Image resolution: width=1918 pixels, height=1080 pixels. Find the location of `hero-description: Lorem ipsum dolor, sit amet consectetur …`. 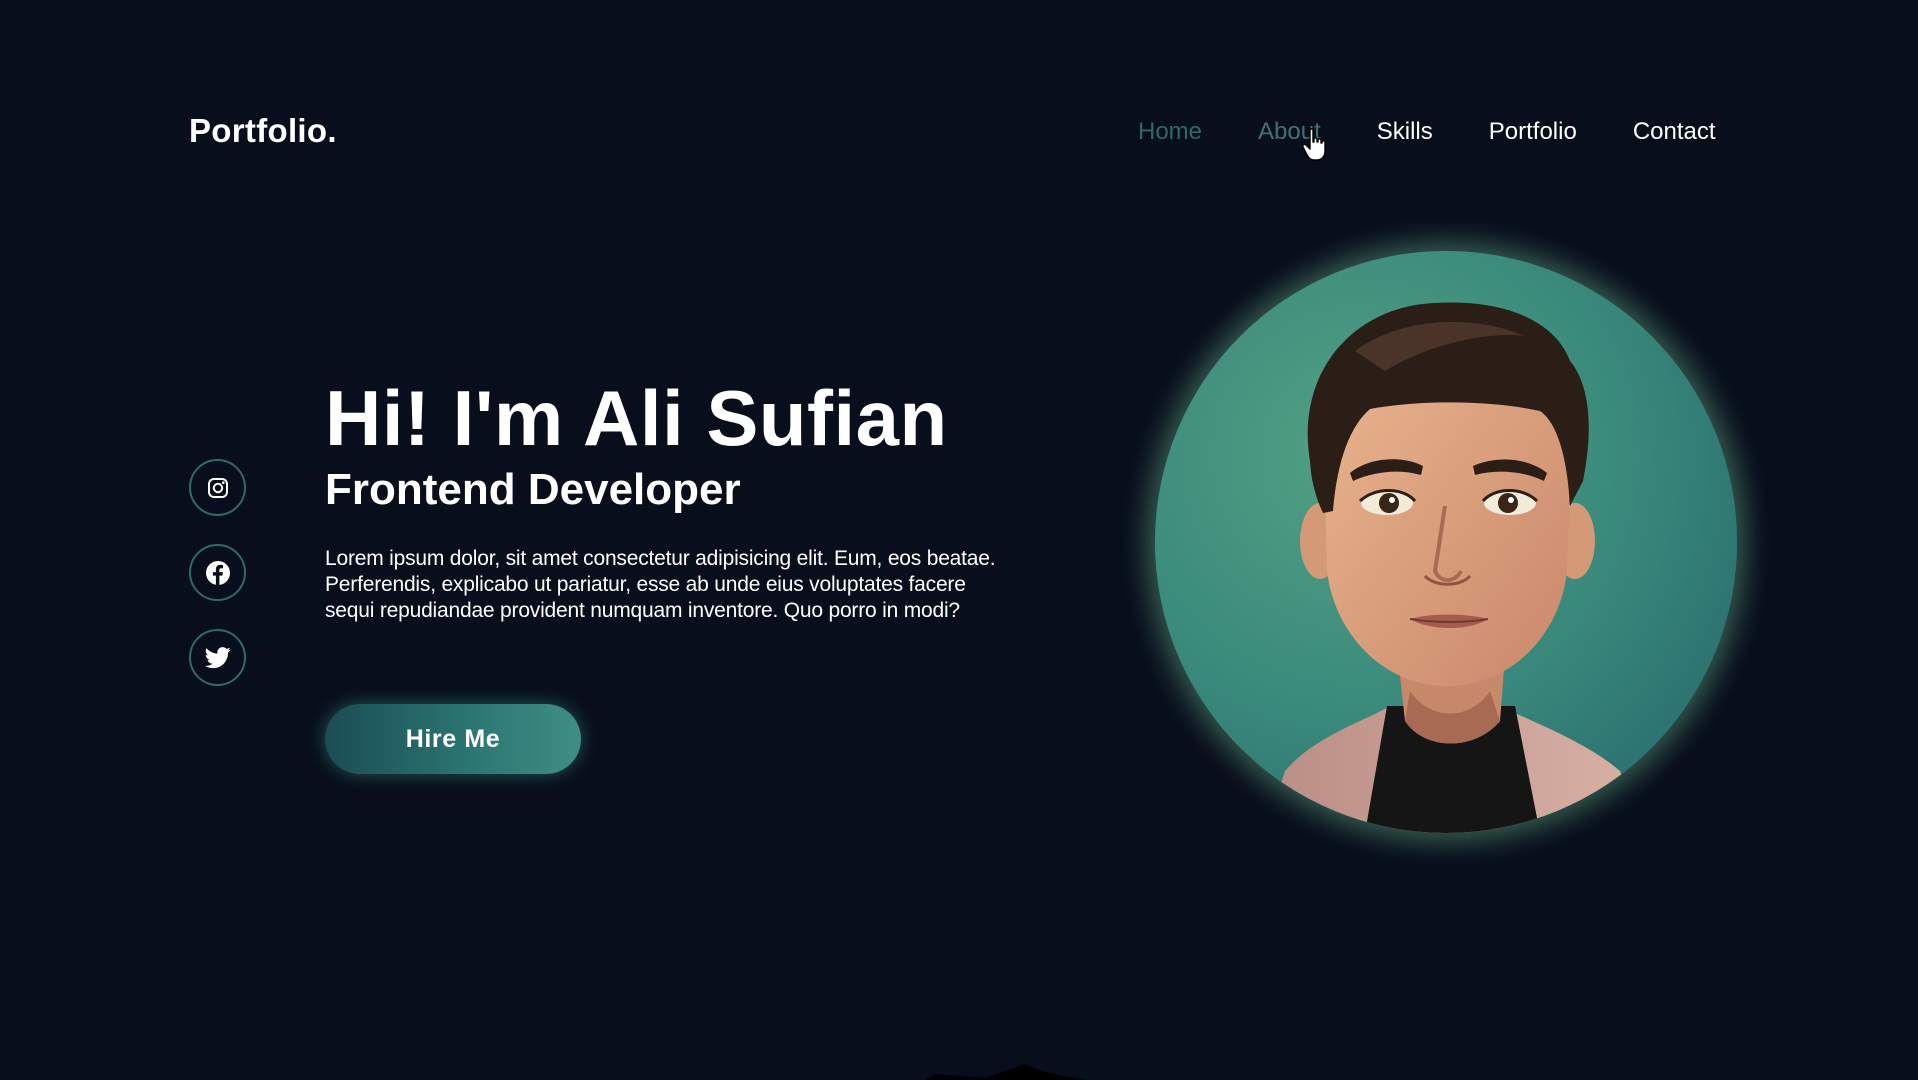

hero-description: Lorem ipsum dolor, sit amet consectetur … is located at coordinates (660, 584).